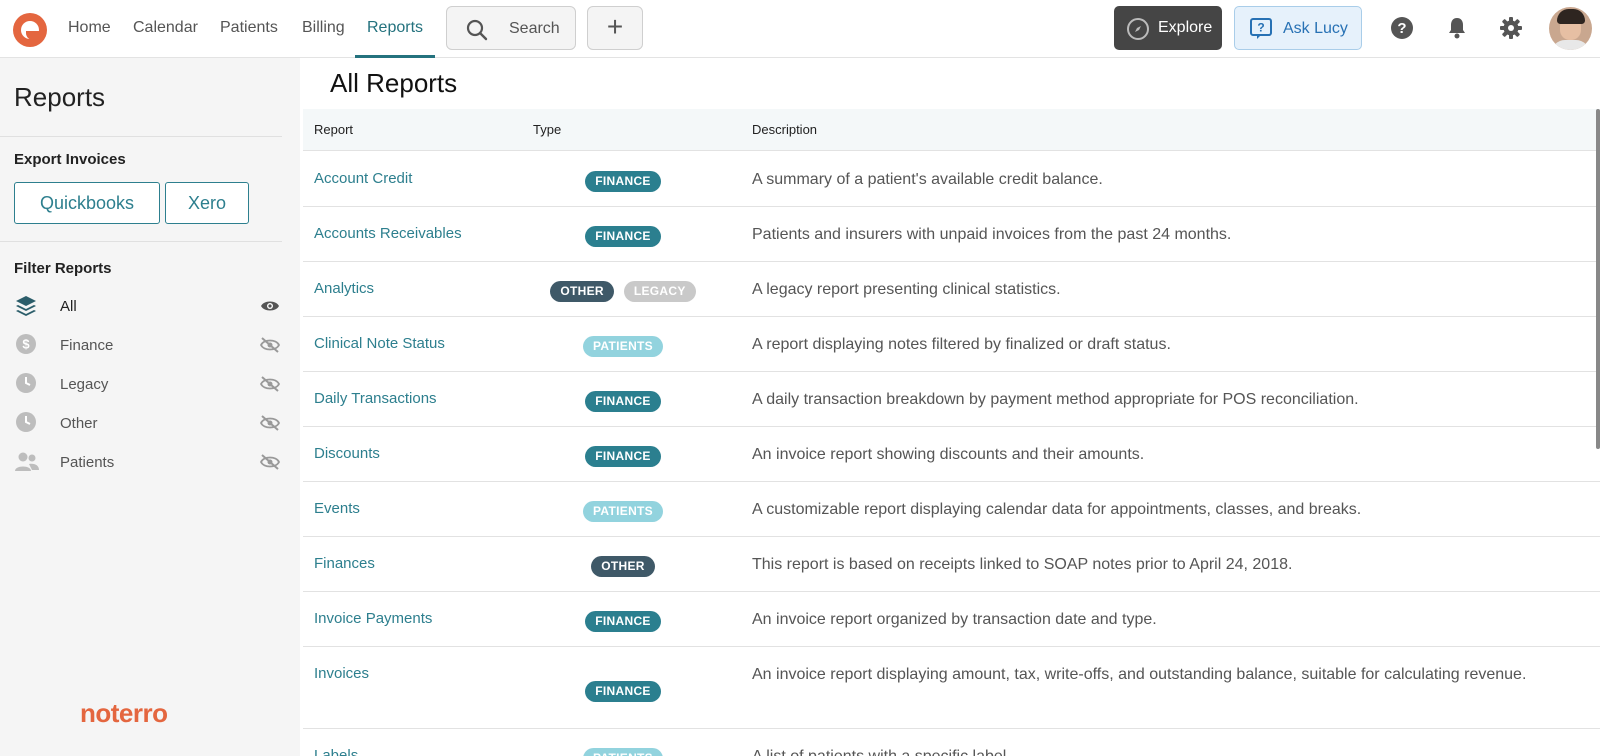 The image size is (1600, 756). What do you see at coordinates (951, 130) in the screenshot?
I see `table-header: Report Type Description` at bounding box center [951, 130].